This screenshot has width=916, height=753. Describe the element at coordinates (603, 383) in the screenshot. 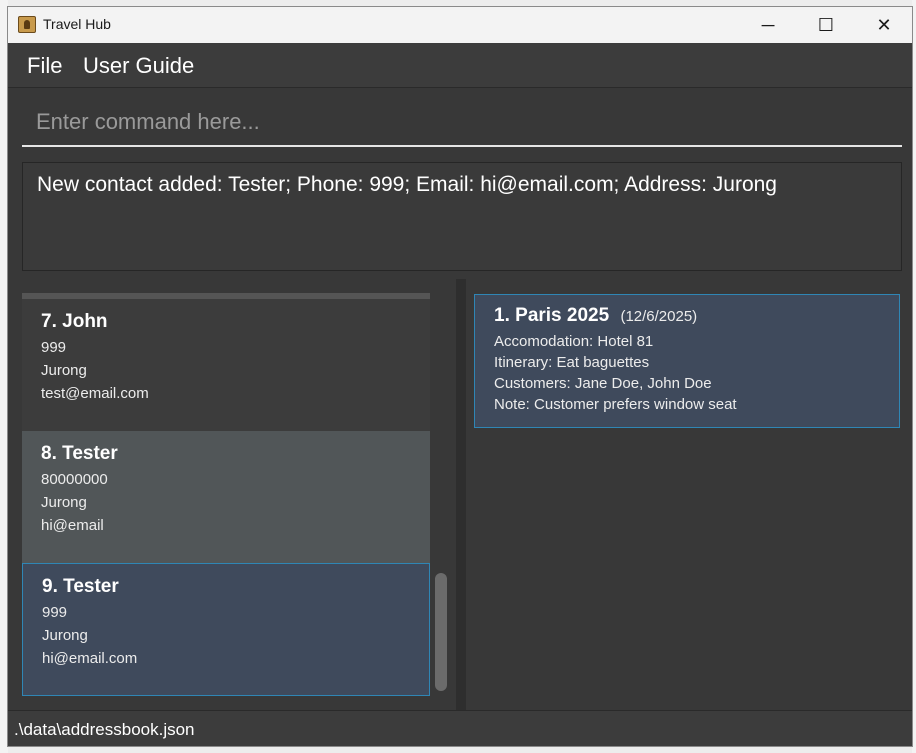

I see `trip-customers: Customers: Jane Doe, John Doe` at that location.